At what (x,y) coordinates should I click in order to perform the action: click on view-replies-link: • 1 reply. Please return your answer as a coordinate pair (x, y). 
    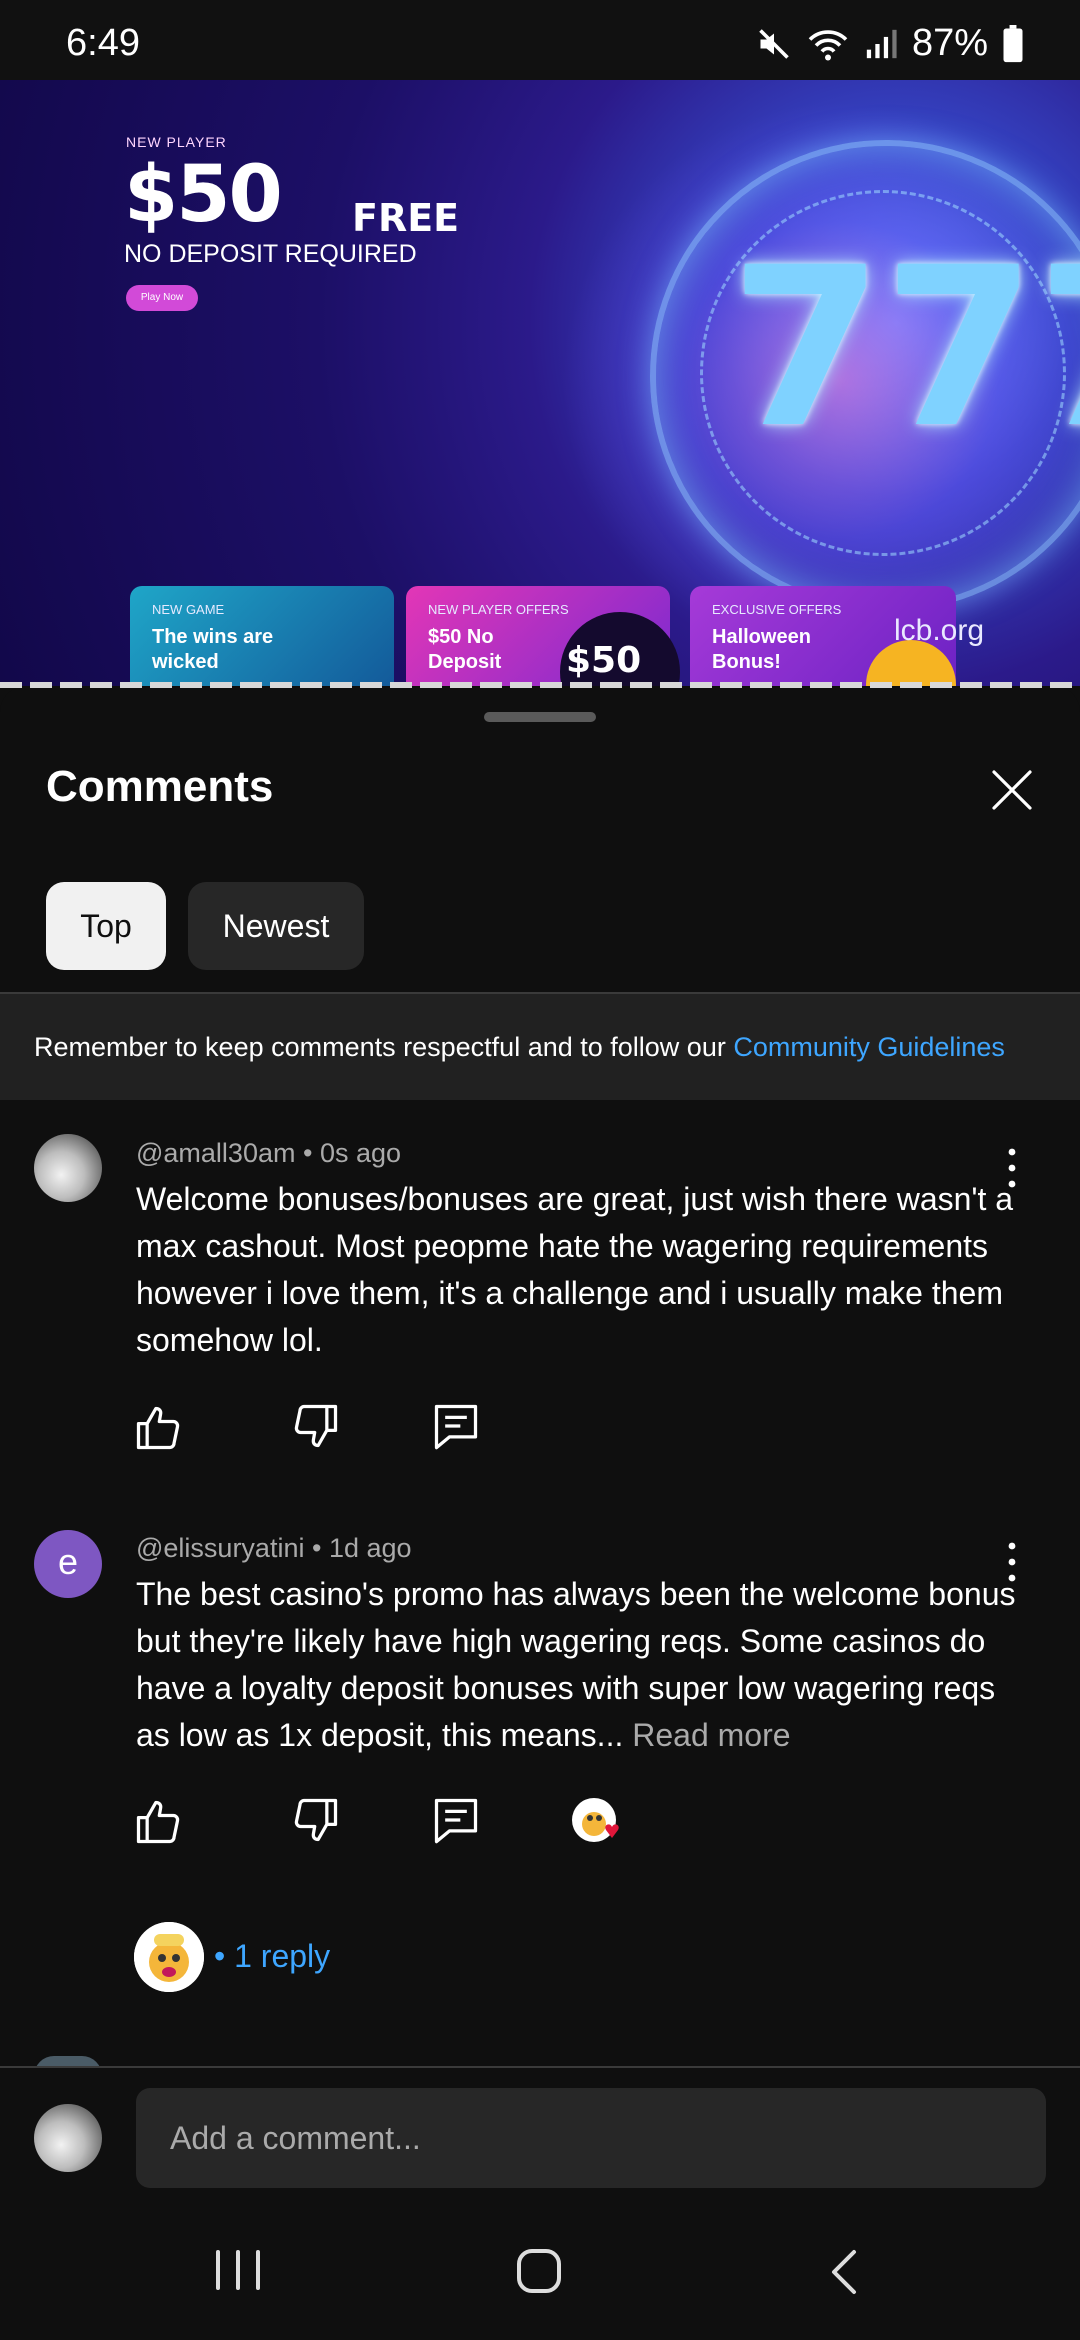
    Looking at the image, I should click on (272, 1956).